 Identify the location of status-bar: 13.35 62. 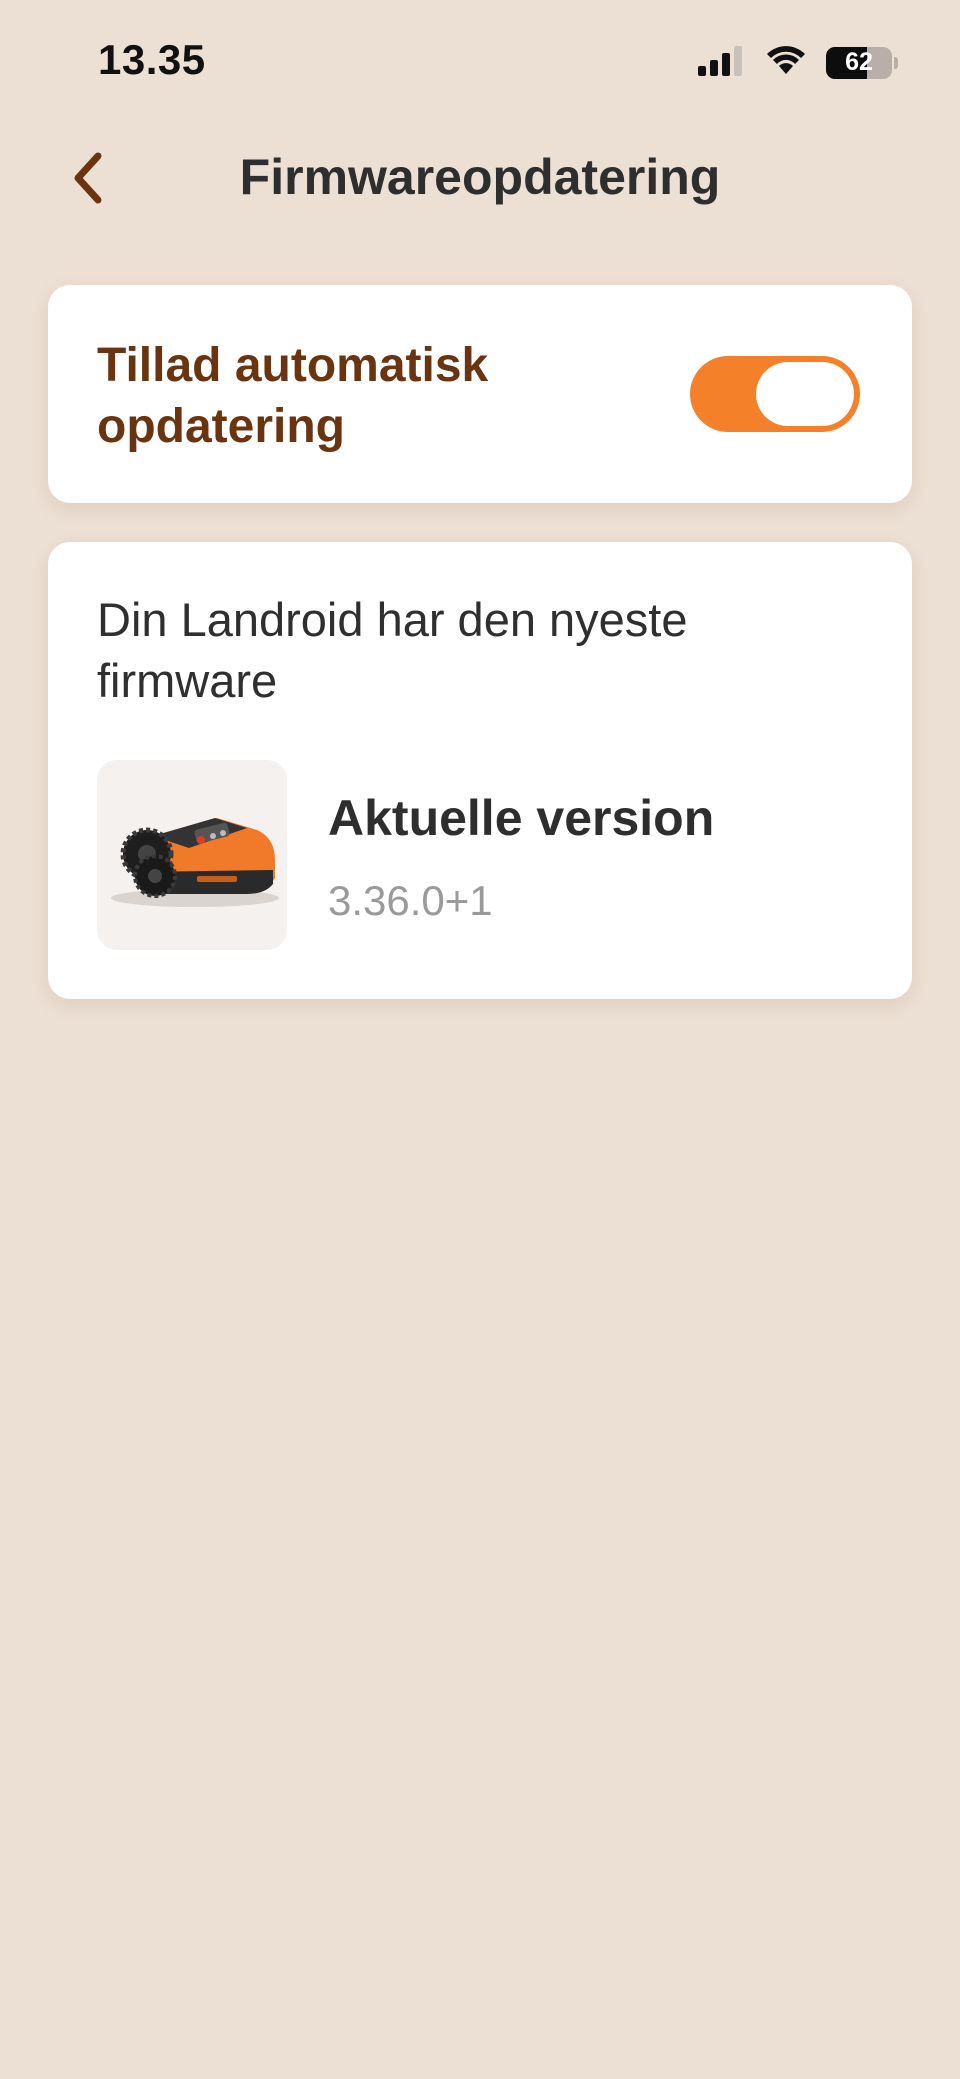
(480, 60).